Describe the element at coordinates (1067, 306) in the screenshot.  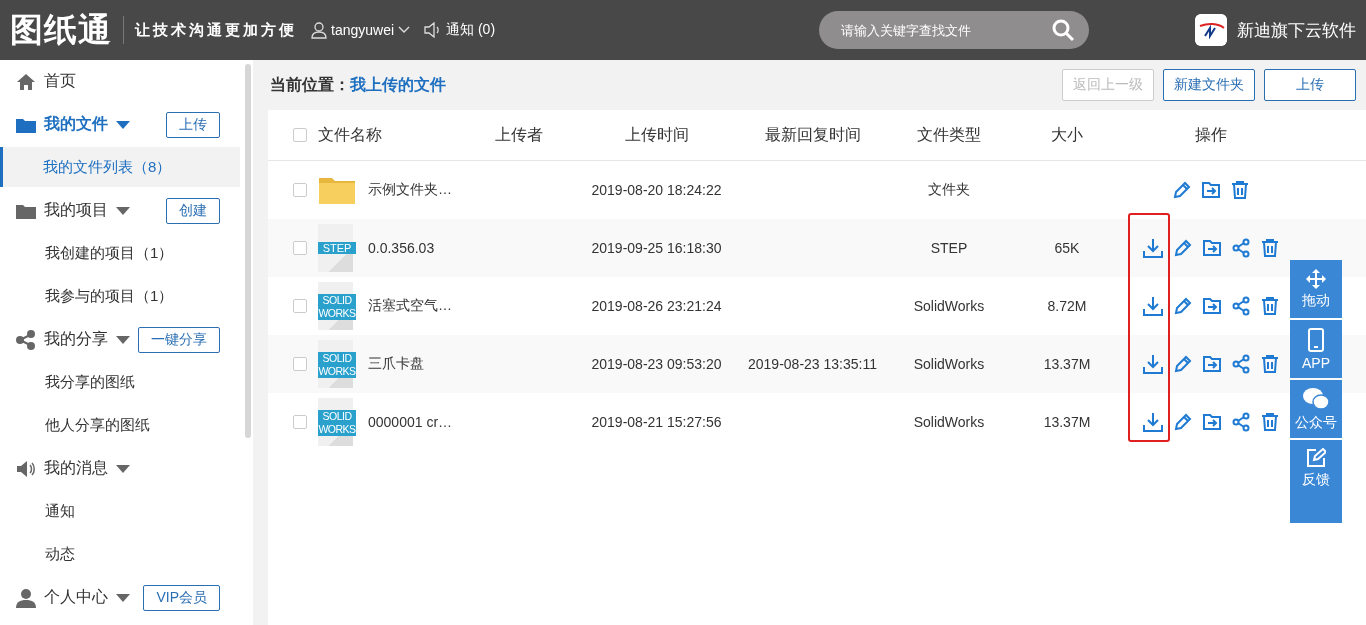
I see `table-cell-text: 8.72M` at that location.